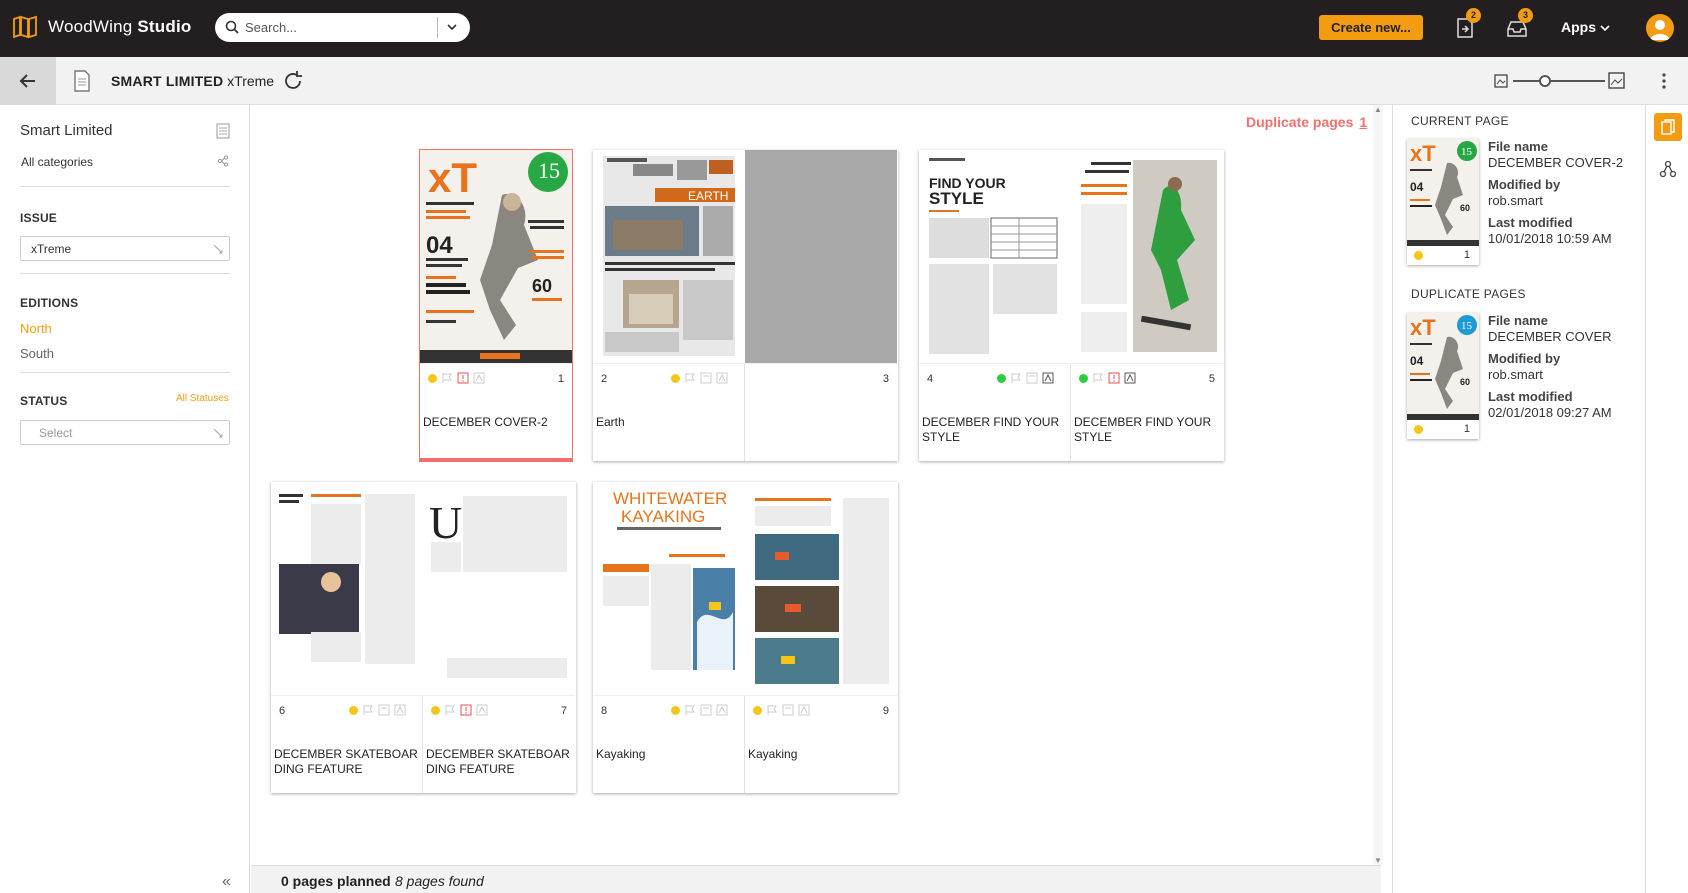 Image resolution: width=1688 pixels, height=893 pixels. I want to click on page-info-tab, so click(1668, 127).